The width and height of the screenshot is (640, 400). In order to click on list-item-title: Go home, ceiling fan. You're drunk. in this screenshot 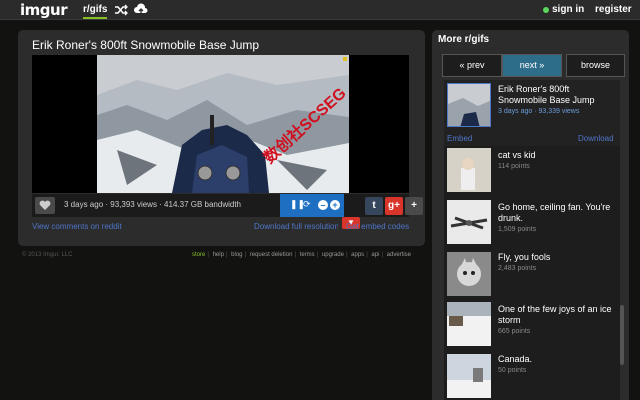, I will do `click(558, 213)`.